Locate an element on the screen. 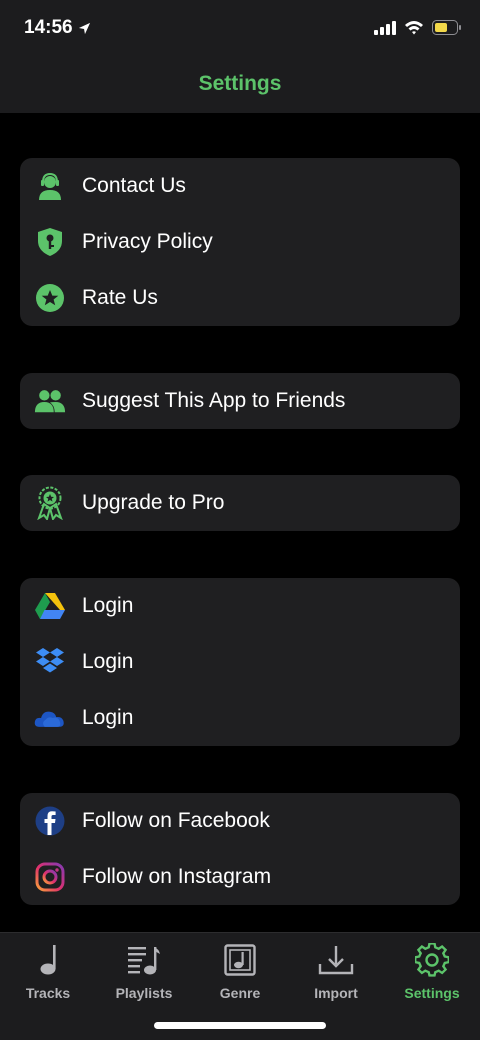 The height and width of the screenshot is (1040, 480). tab-import-label: Import is located at coordinates (336, 993).